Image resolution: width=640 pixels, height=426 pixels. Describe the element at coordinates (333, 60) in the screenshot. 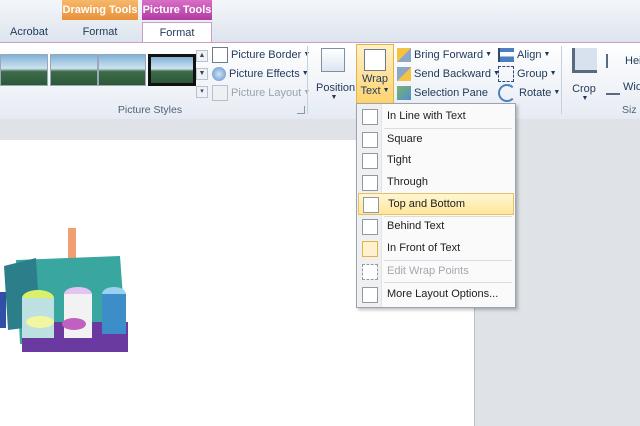

I see `position-icon` at that location.